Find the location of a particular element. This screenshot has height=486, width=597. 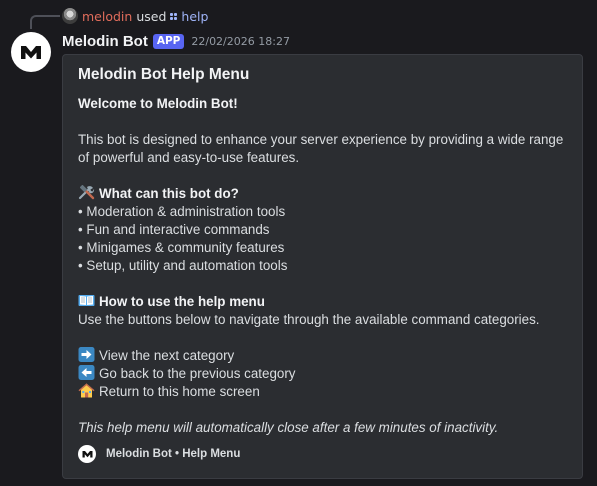

message-timestamp: 22/02/2026 18:27 is located at coordinates (240, 41).